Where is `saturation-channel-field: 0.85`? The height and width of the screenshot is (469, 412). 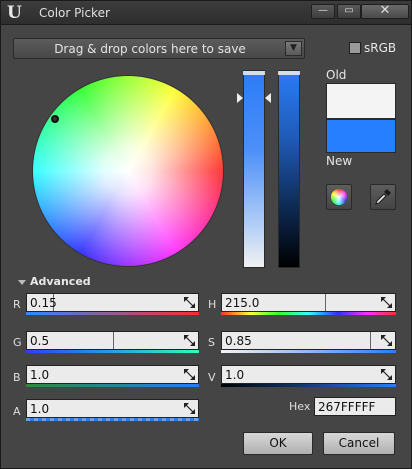 saturation-channel-field: 0.85 is located at coordinates (308, 340).